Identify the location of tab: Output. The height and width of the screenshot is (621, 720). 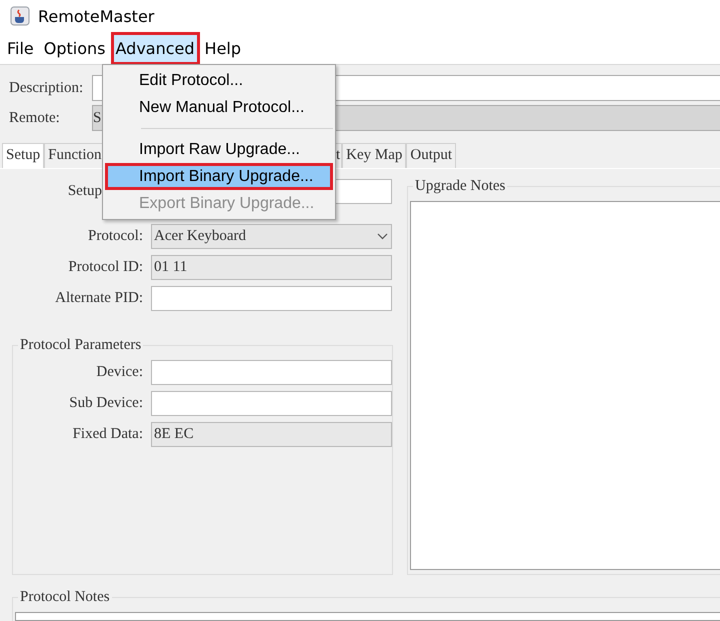
(431, 155).